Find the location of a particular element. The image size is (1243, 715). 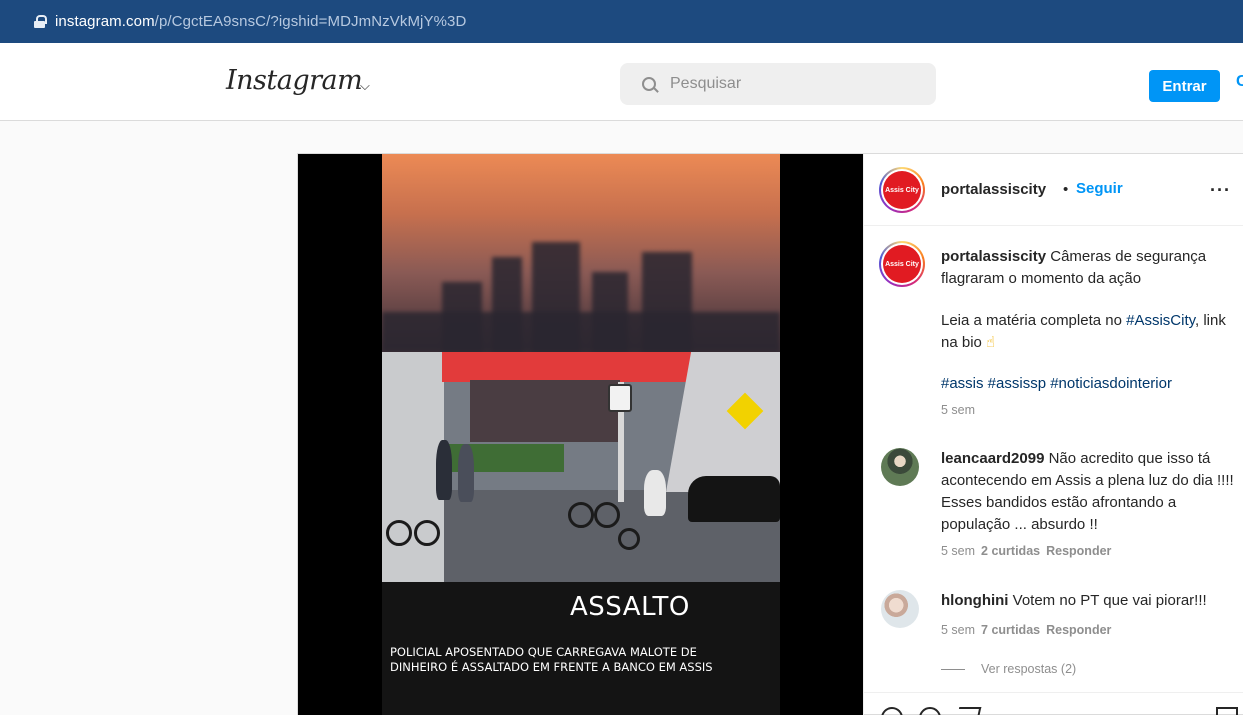

replies-divider is located at coordinates (953, 669).